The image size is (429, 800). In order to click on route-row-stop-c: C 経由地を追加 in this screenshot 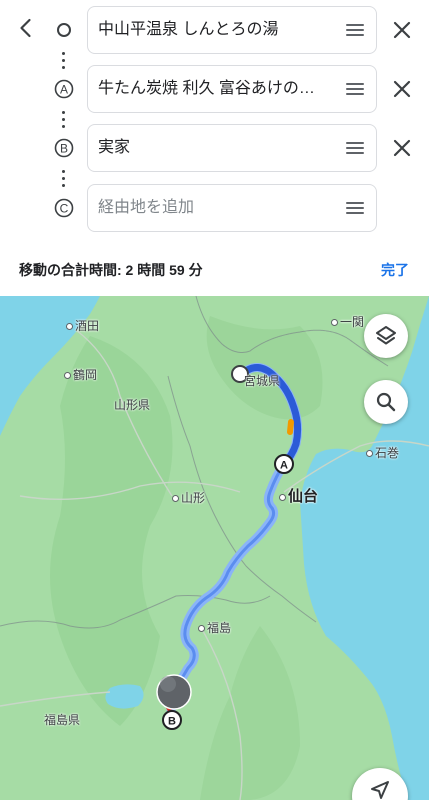, I will do `click(214, 208)`.